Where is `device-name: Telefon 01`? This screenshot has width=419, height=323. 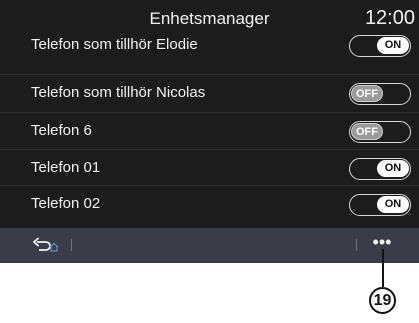 device-name: Telefon 01 is located at coordinates (66, 167).